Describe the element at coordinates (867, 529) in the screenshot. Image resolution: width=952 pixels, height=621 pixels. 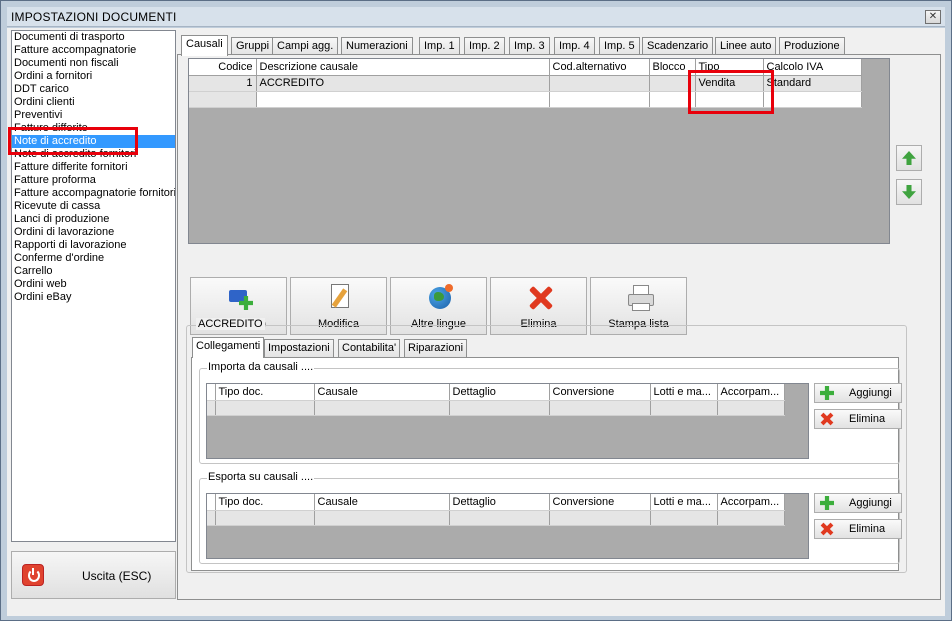
I see `remove-label: Elimina` at that location.